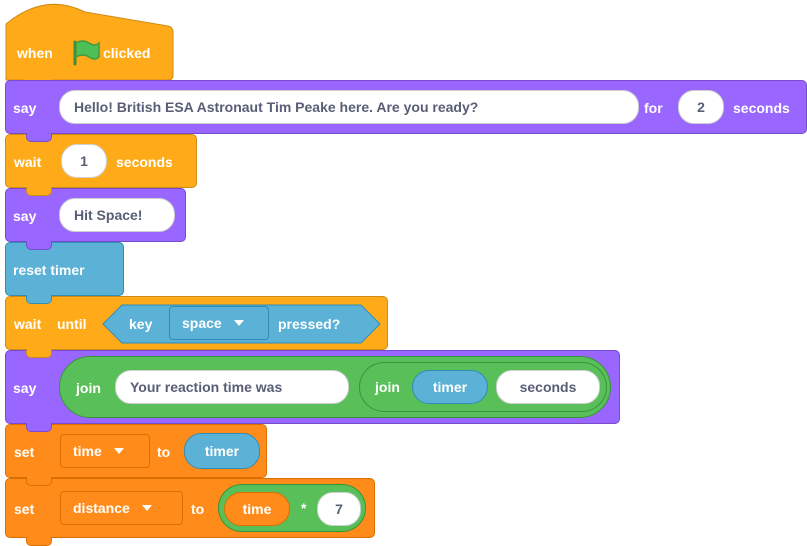 This screenshot has width=807, height=546. I want to click on until-label: until, so click(72, 324).